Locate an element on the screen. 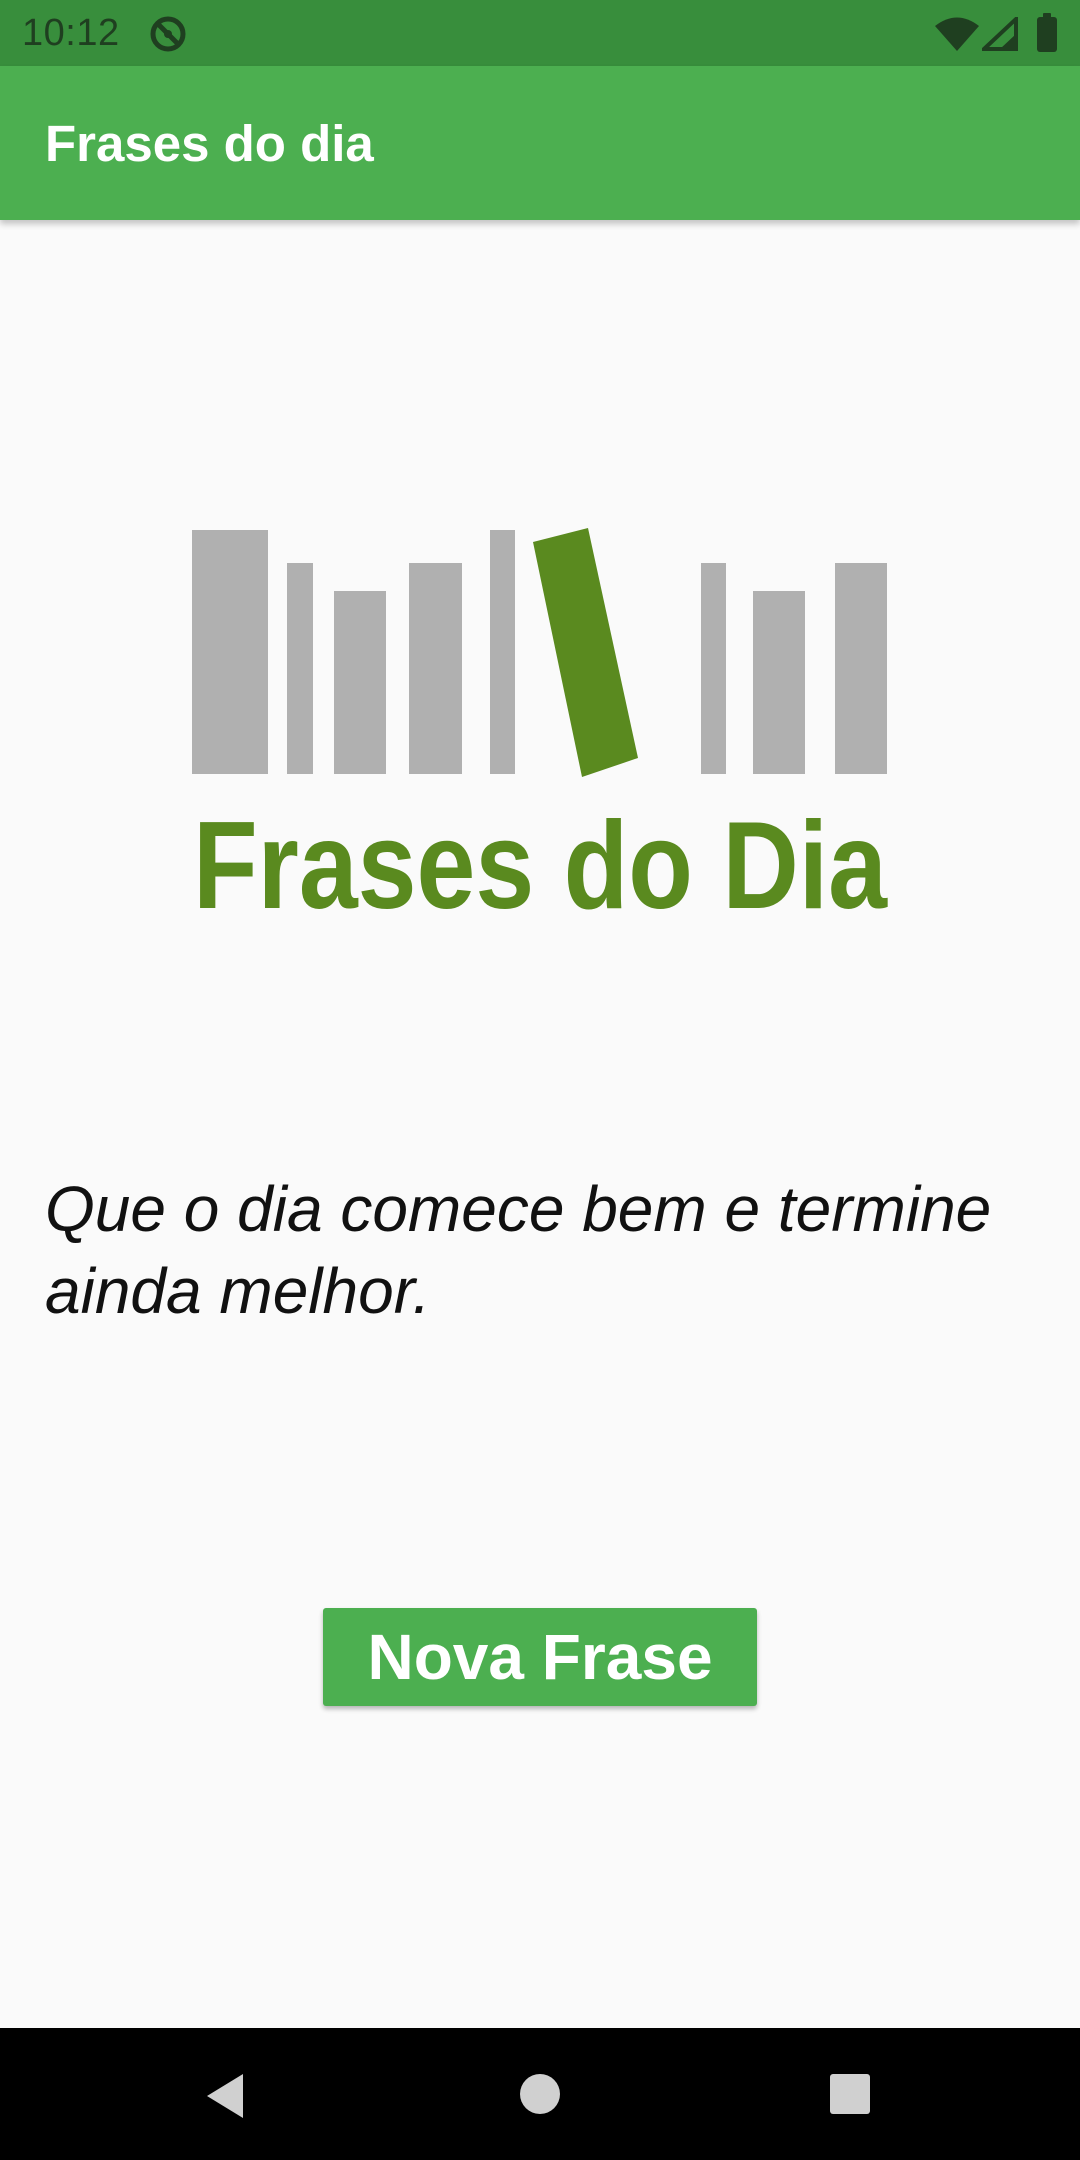 This screenshot has height=2160, width=1080. back-icon is located at coordinates (225, 2096).